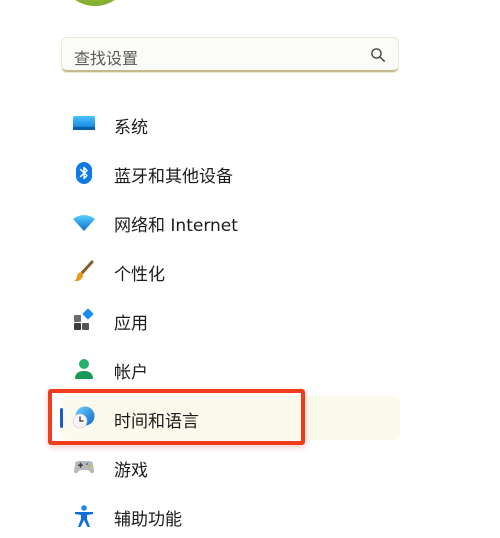  Describe the element at coordinates (131, 373) in the screenshot. I see `nav-item-label: 帐户` at that location.